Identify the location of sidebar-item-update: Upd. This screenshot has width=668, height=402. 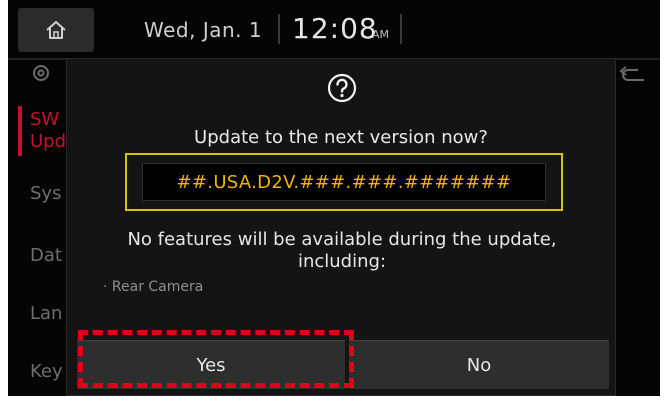
(48, 142).